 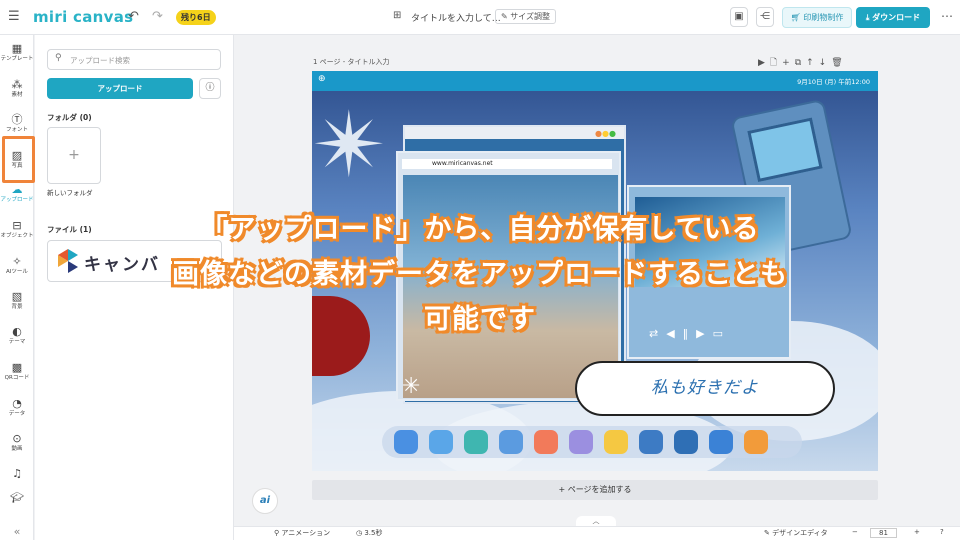 I want to click on caption-line-3: 可能です, so click(x=480, y=319).